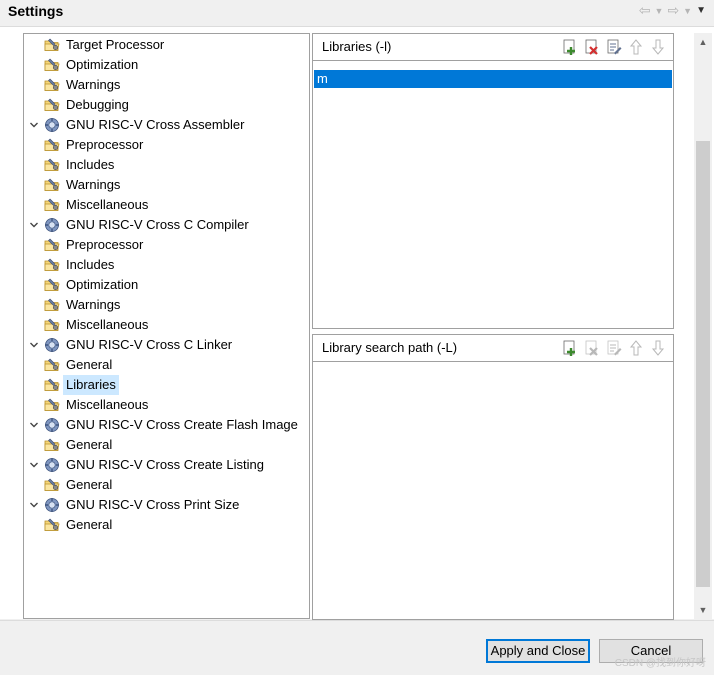  I want to click on tree-item-label: Target Processor, so click(115, 44).